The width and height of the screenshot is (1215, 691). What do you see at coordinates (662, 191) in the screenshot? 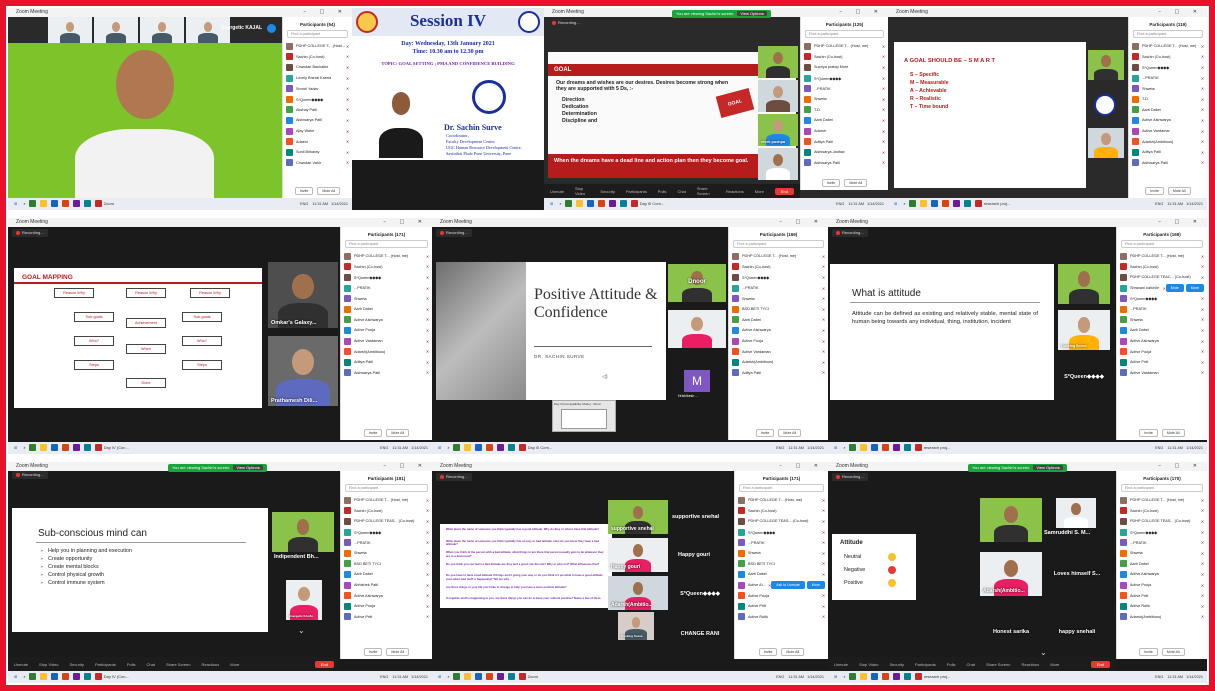
I see `toolbar-polls: Polls` at bounding box center [662, 191].